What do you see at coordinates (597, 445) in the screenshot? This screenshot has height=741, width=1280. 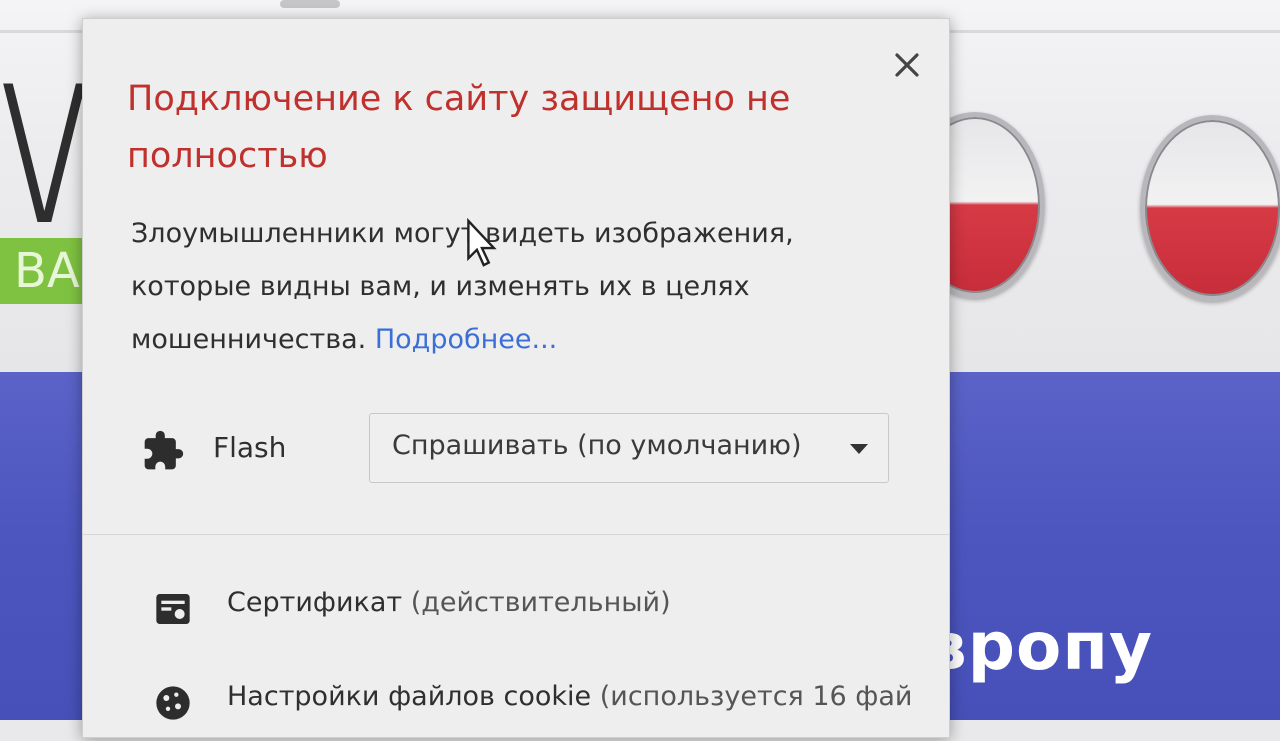 I see `select-value: Спрашивать (по умолчанию)` at bounding box center [597, 445].